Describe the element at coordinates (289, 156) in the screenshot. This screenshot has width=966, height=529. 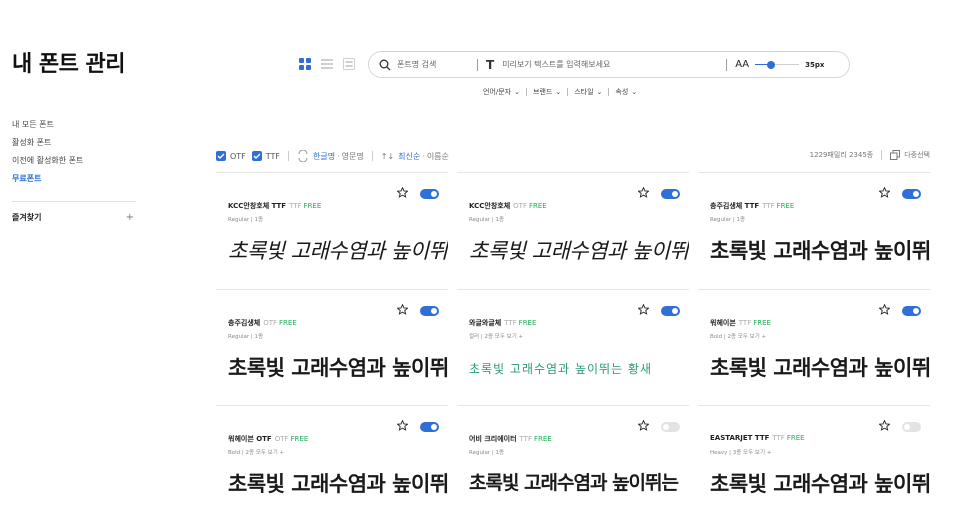
I see `options-divider` at that location.